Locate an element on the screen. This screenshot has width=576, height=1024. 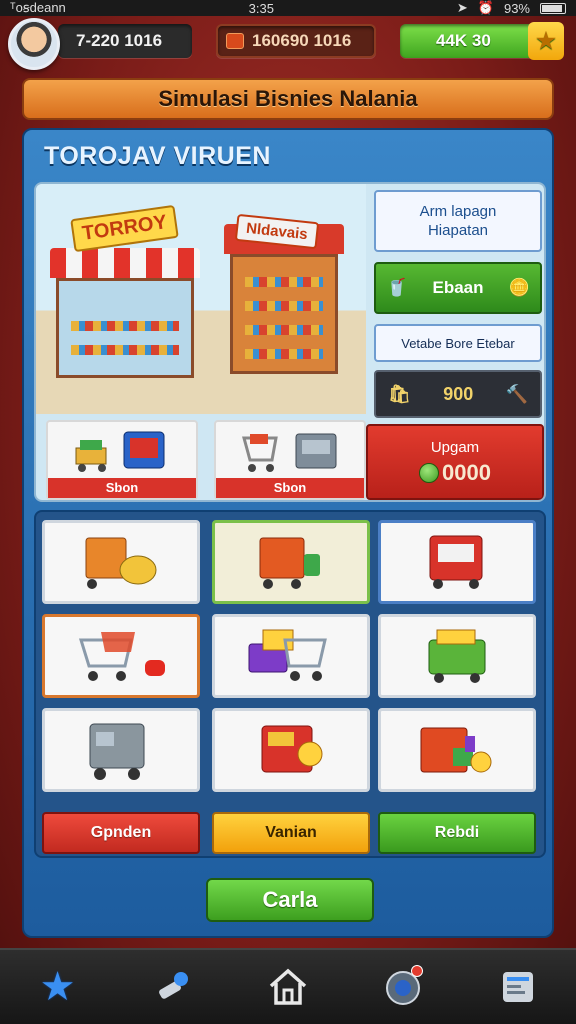
news-icon-svg is located at coordinates (518, 987).